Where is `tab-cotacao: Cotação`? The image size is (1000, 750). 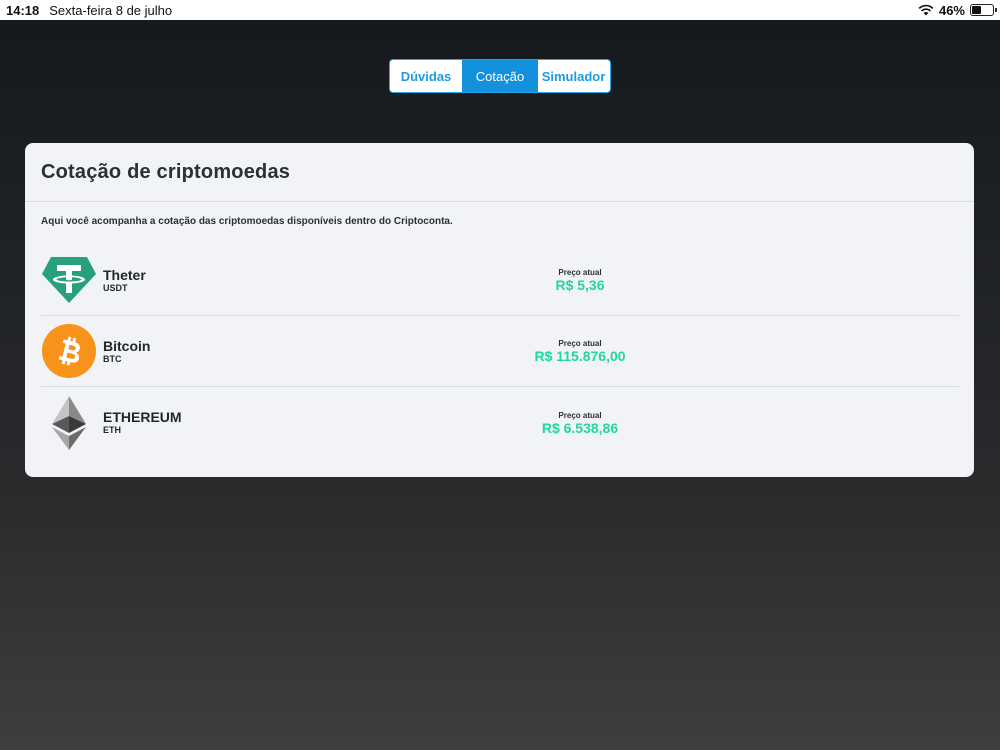
tab-cotacao: Cotação is located at coordinates (500, 76).